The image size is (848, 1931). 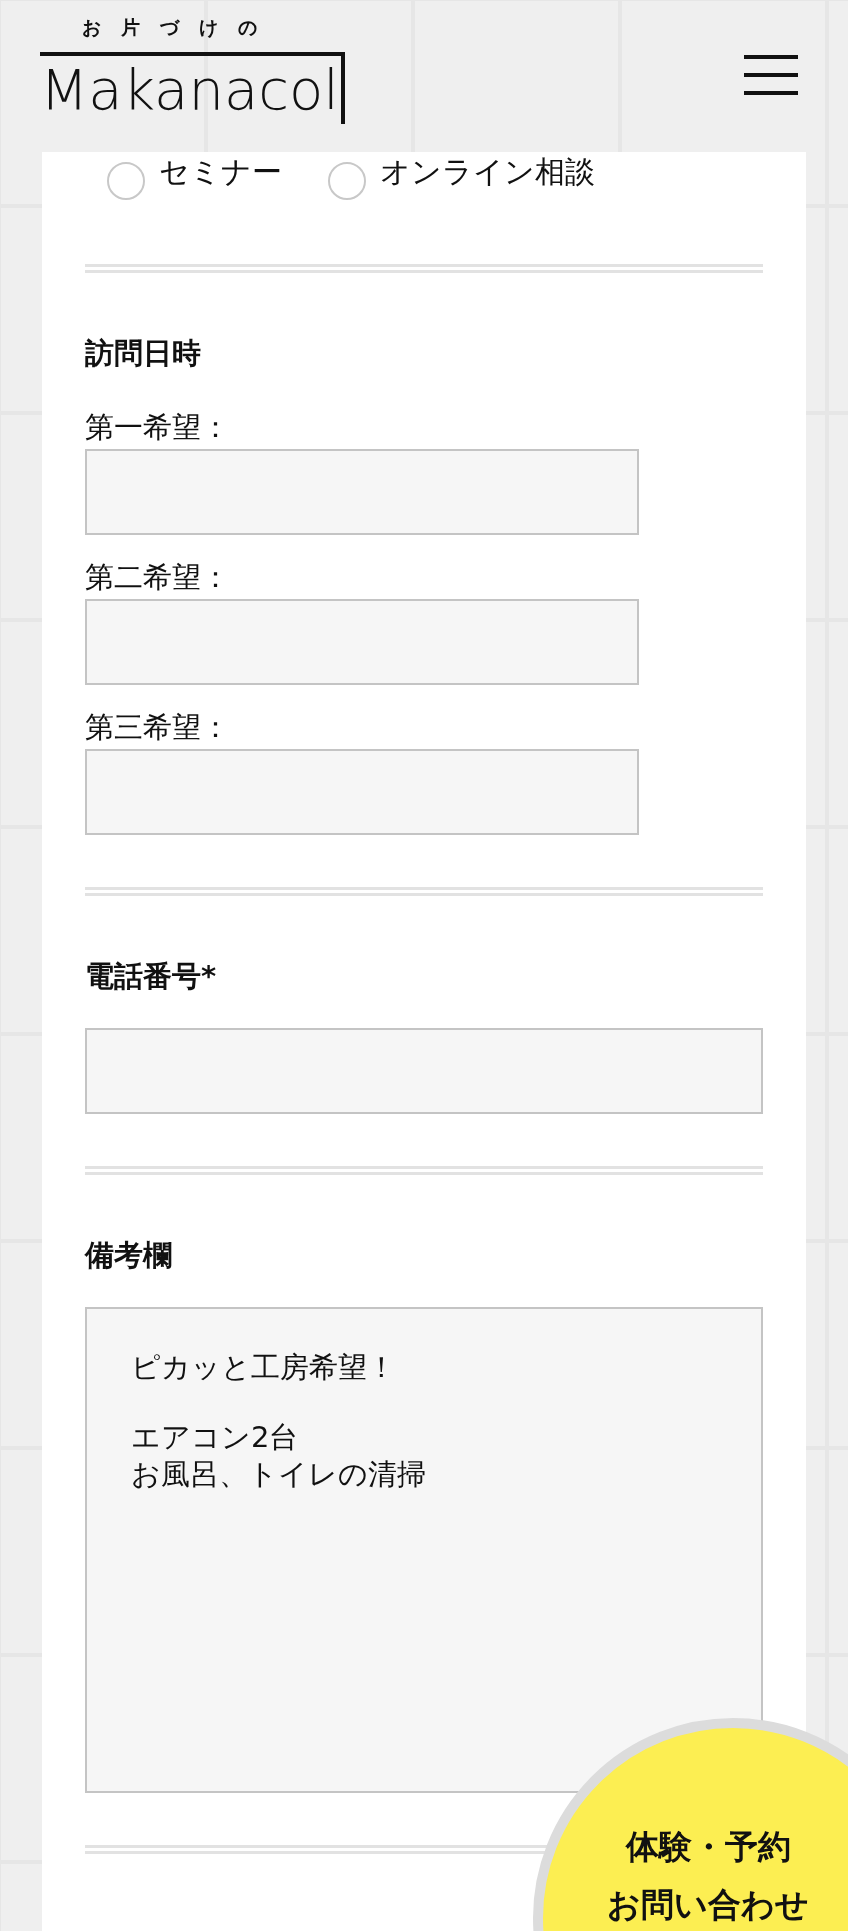 What do you see at coordinates (192, 88) in the screenshot?
I see `logo-wordmark: Makanacol` at bounding box center [192, 88].